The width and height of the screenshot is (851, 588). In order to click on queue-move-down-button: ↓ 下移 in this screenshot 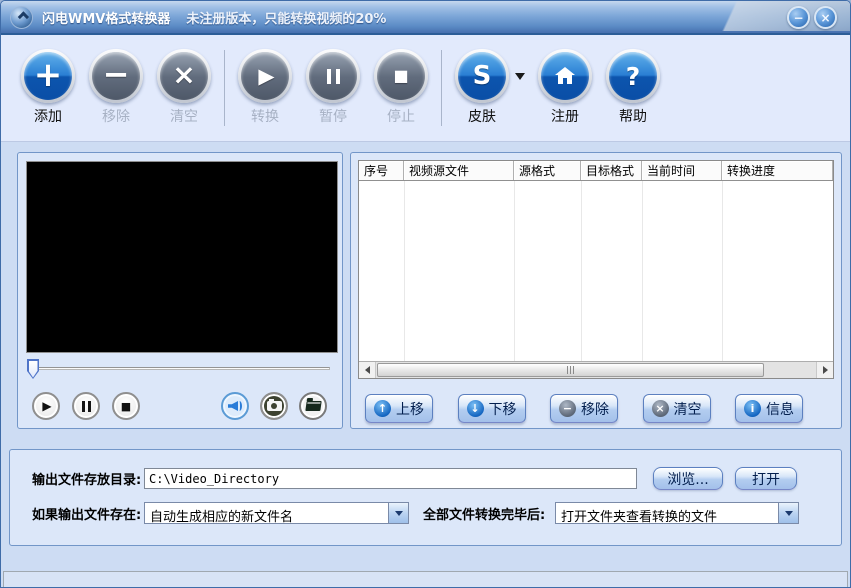, I will do `click(491, 408)`.